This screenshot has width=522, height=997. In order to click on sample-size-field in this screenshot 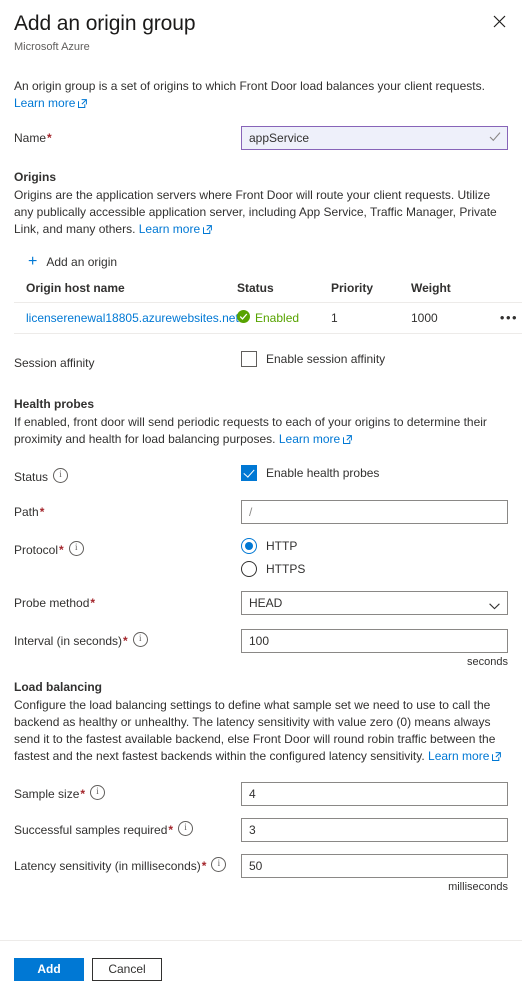, I will do `click(374, 794)`.